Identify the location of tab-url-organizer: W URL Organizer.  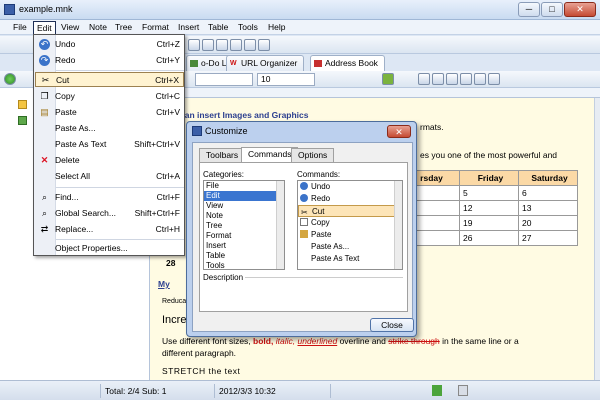
(265, 63).